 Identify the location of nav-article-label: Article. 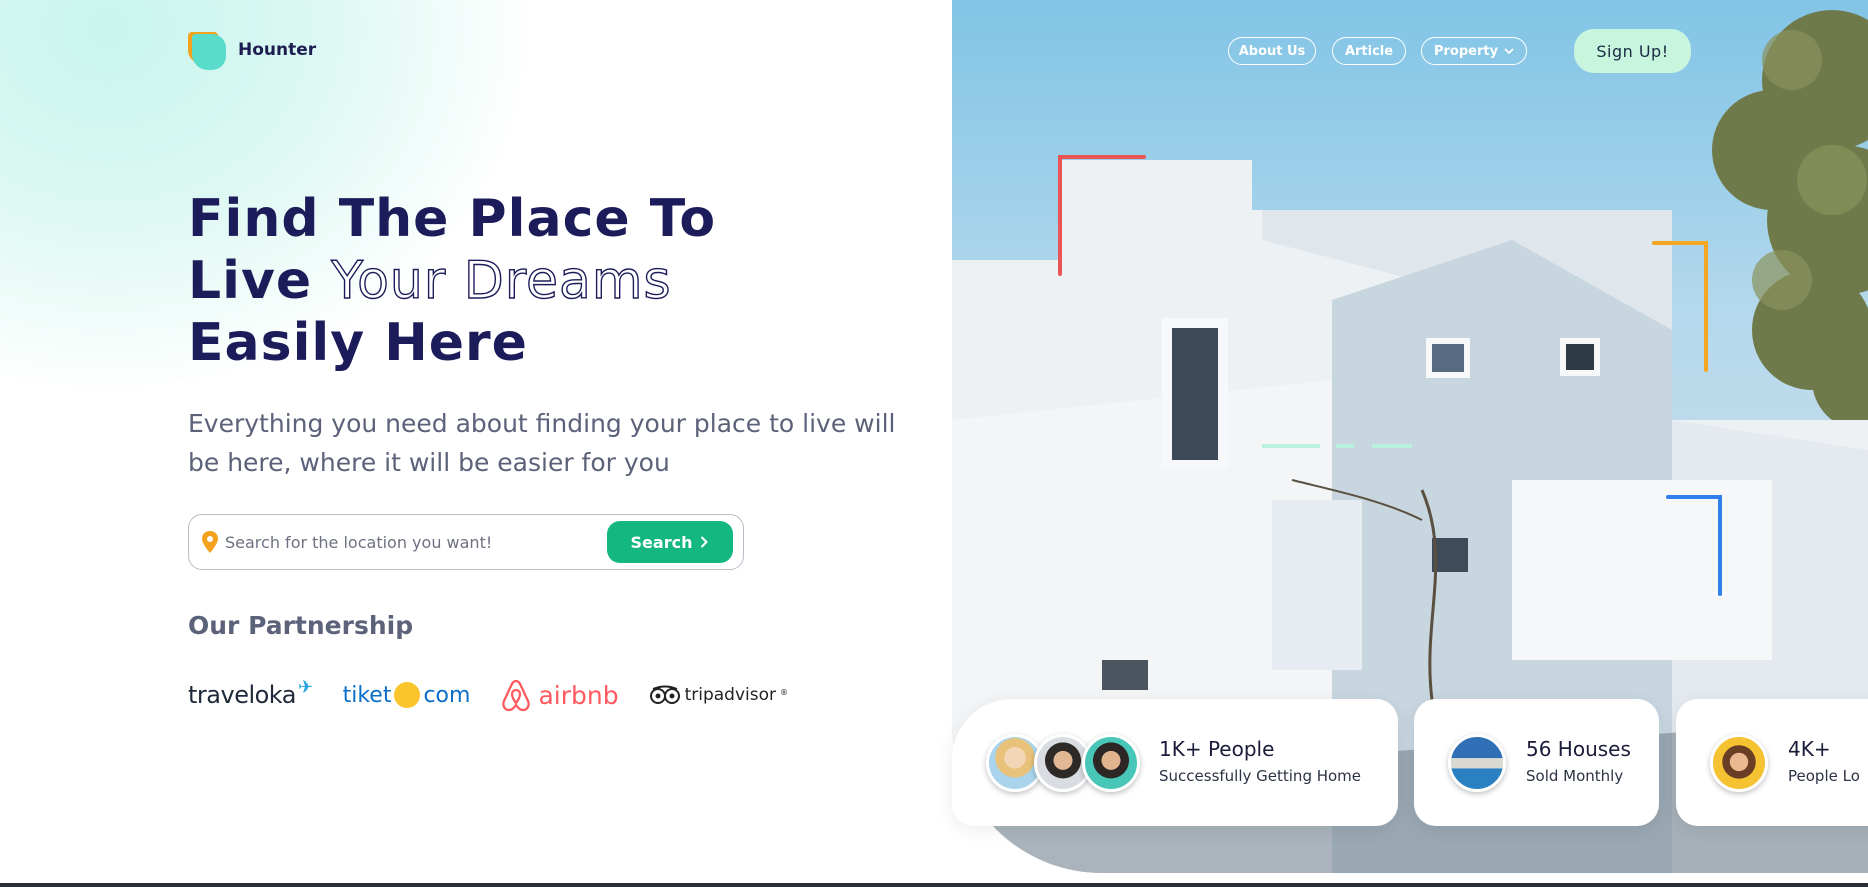
(1369, 51).